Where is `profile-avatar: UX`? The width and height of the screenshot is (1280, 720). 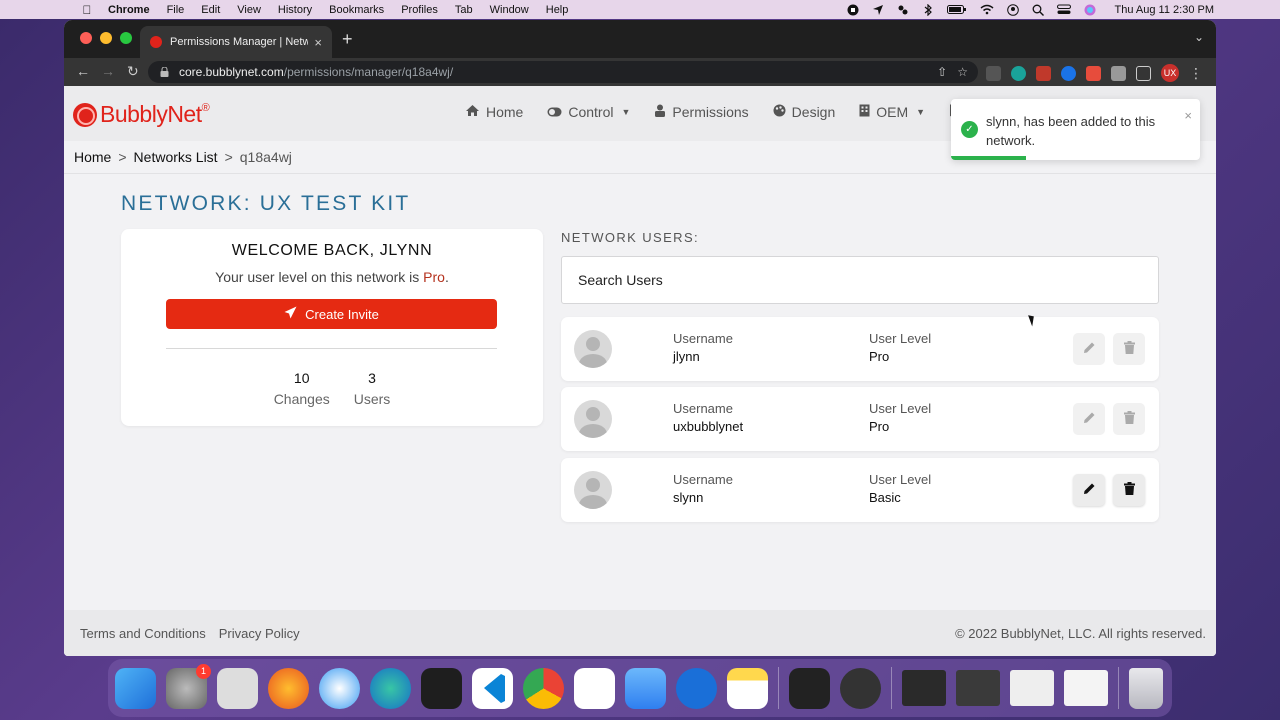 profile-avatar: UX is located at coordinates (1170, 73).